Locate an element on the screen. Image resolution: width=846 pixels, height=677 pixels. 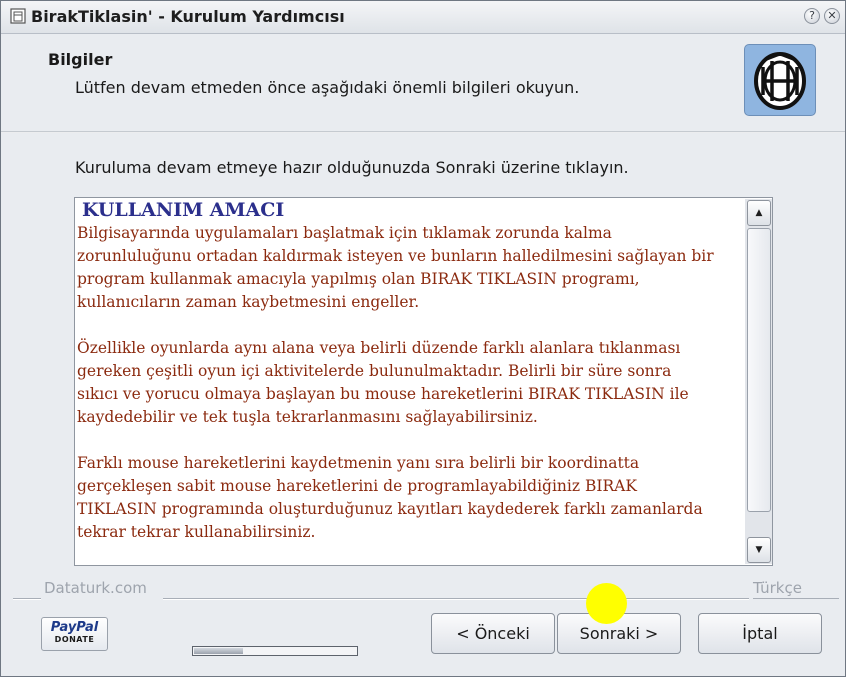
header-divider is located at coordinates (423, 132).